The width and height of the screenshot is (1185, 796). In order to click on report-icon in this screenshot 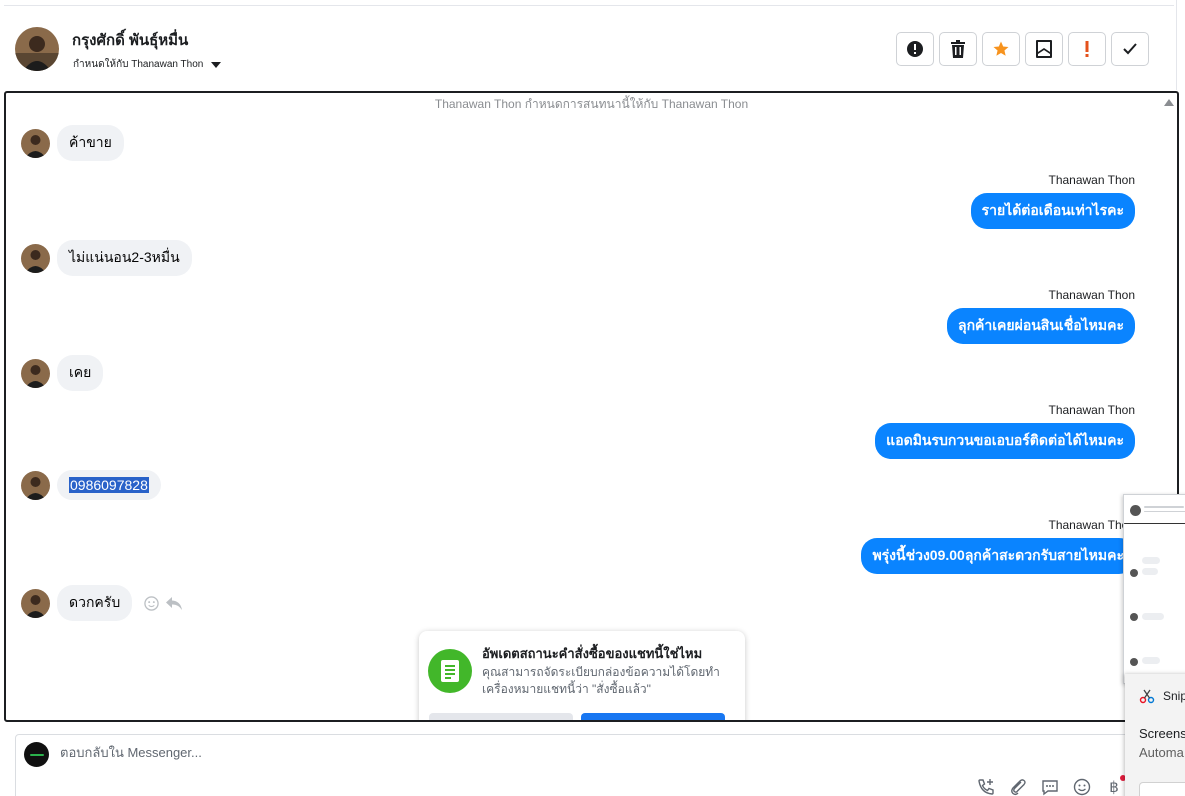, I will do `click(915, 49)`.